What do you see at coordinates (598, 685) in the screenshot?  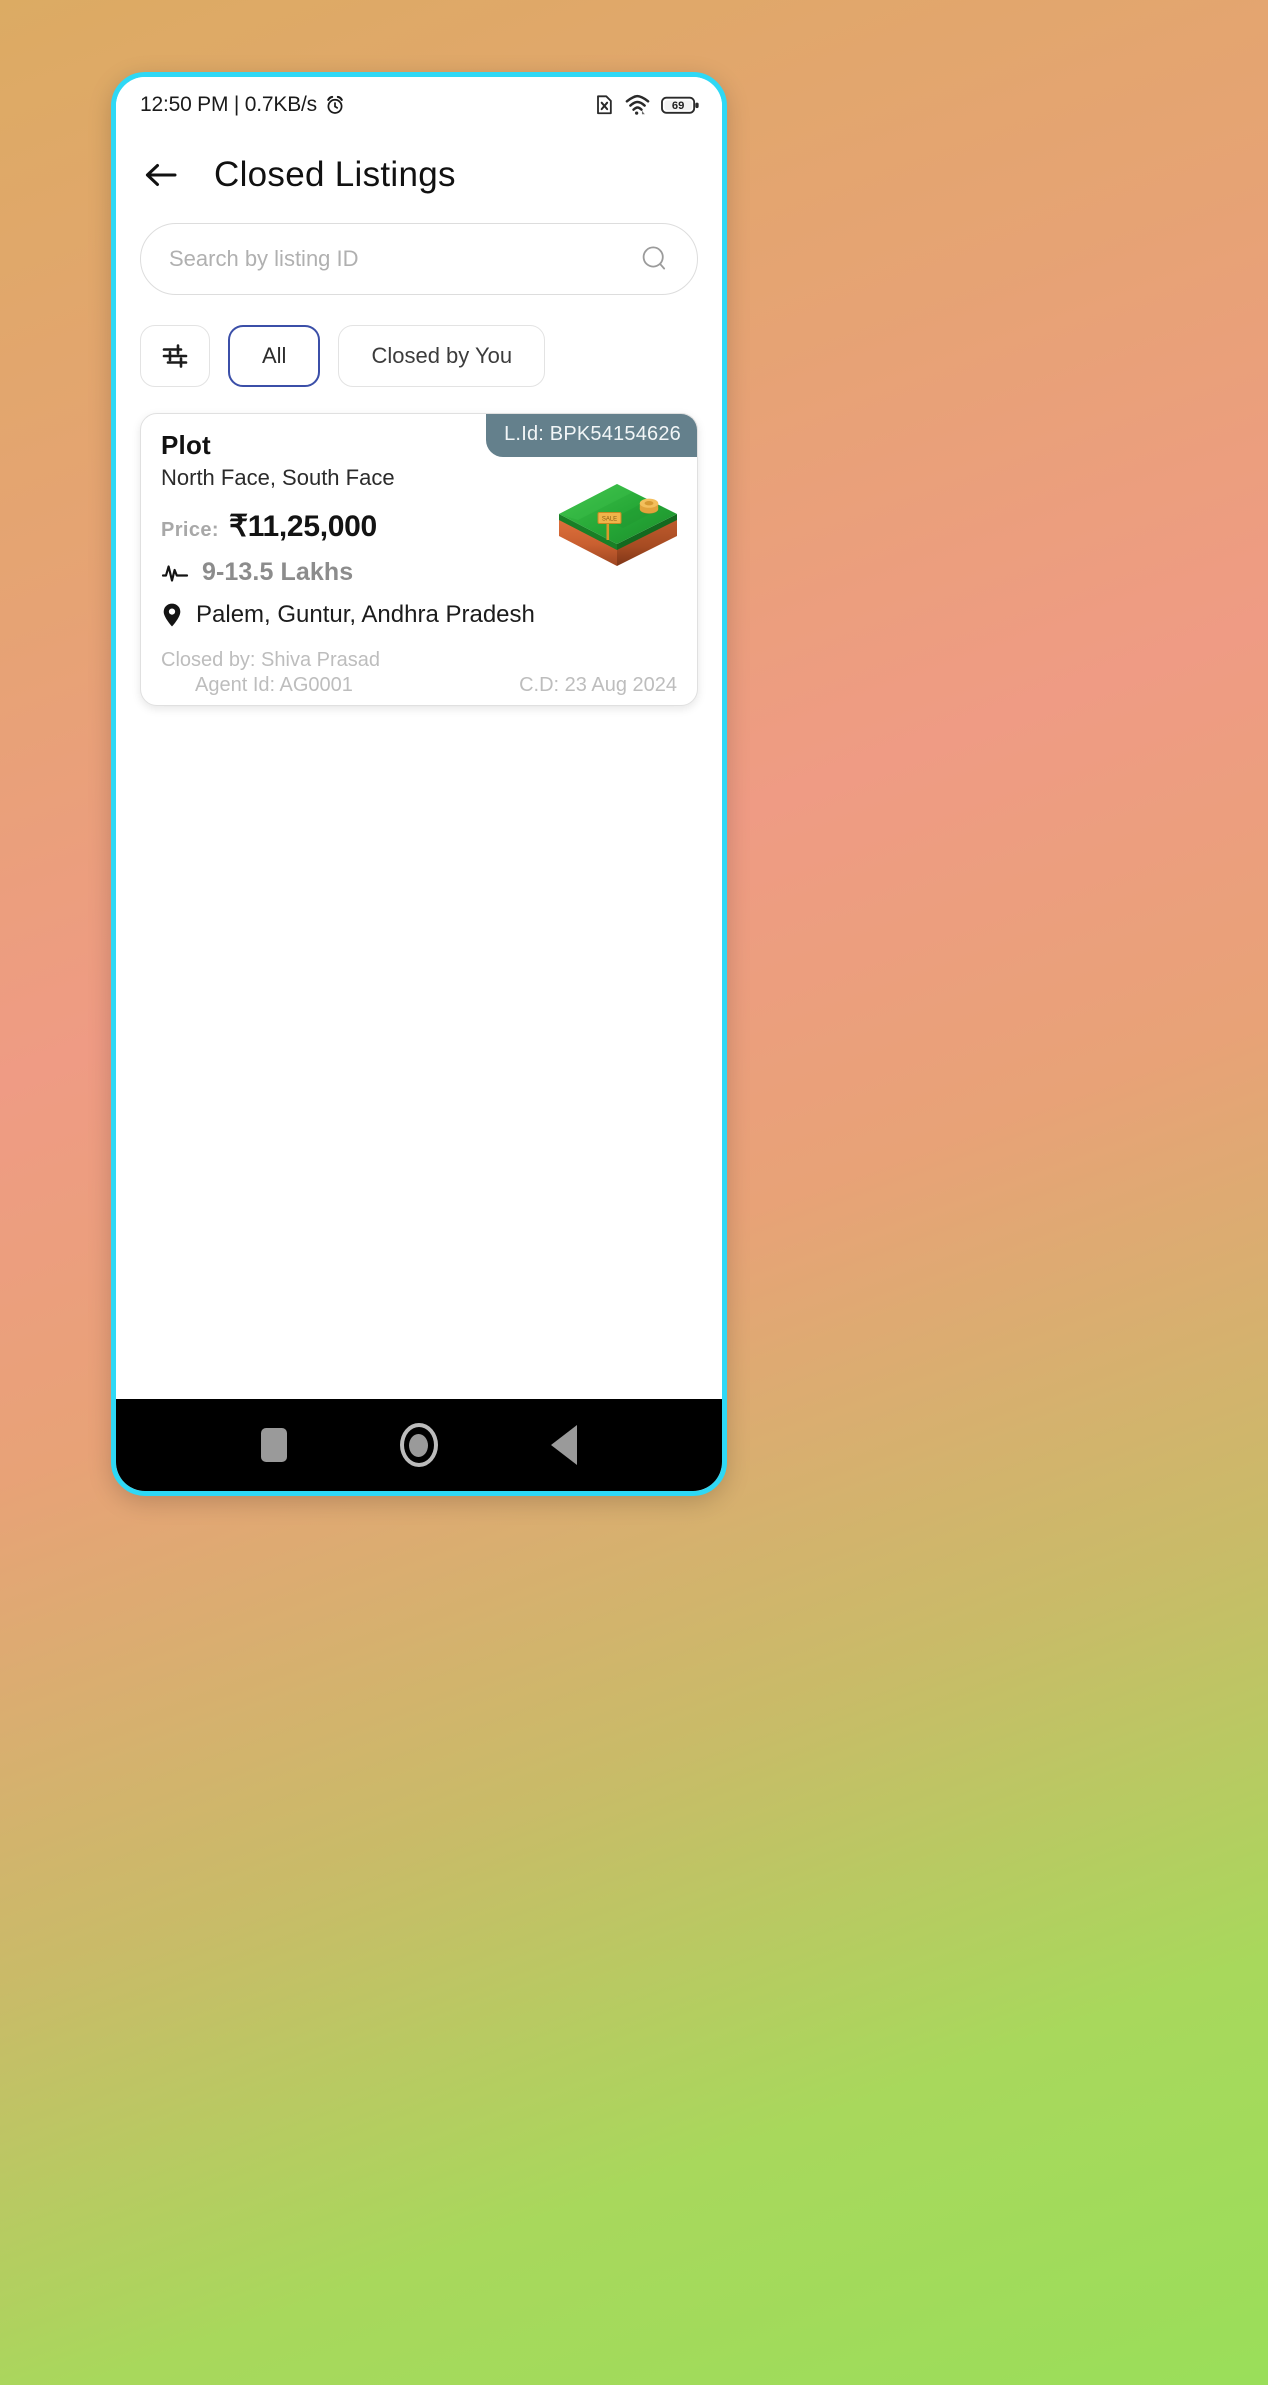 I see `closing-date-text: C.D: 23 Aug 2024` at bounding box center [598, 685].